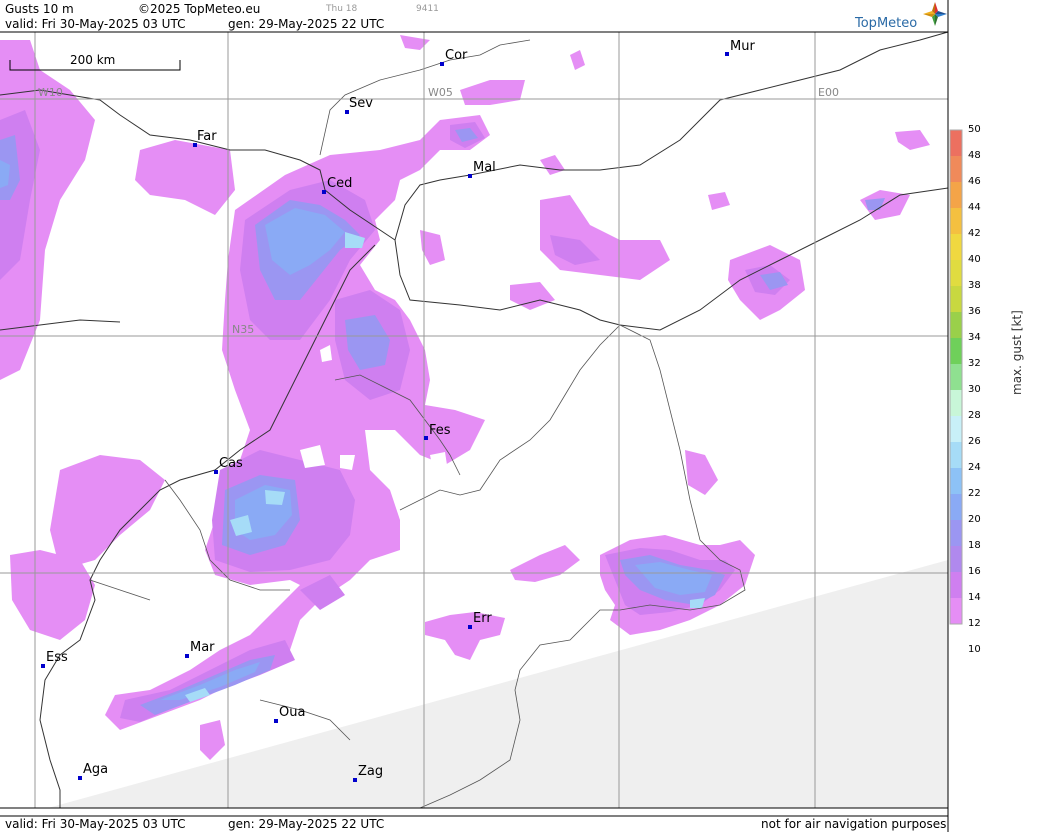 Image resolution: width=1039 pixels, height=832 pixels. Describe the element at coordinates (974, 389) in the screenshot. I see `legend-tick-30: 30` at that location.